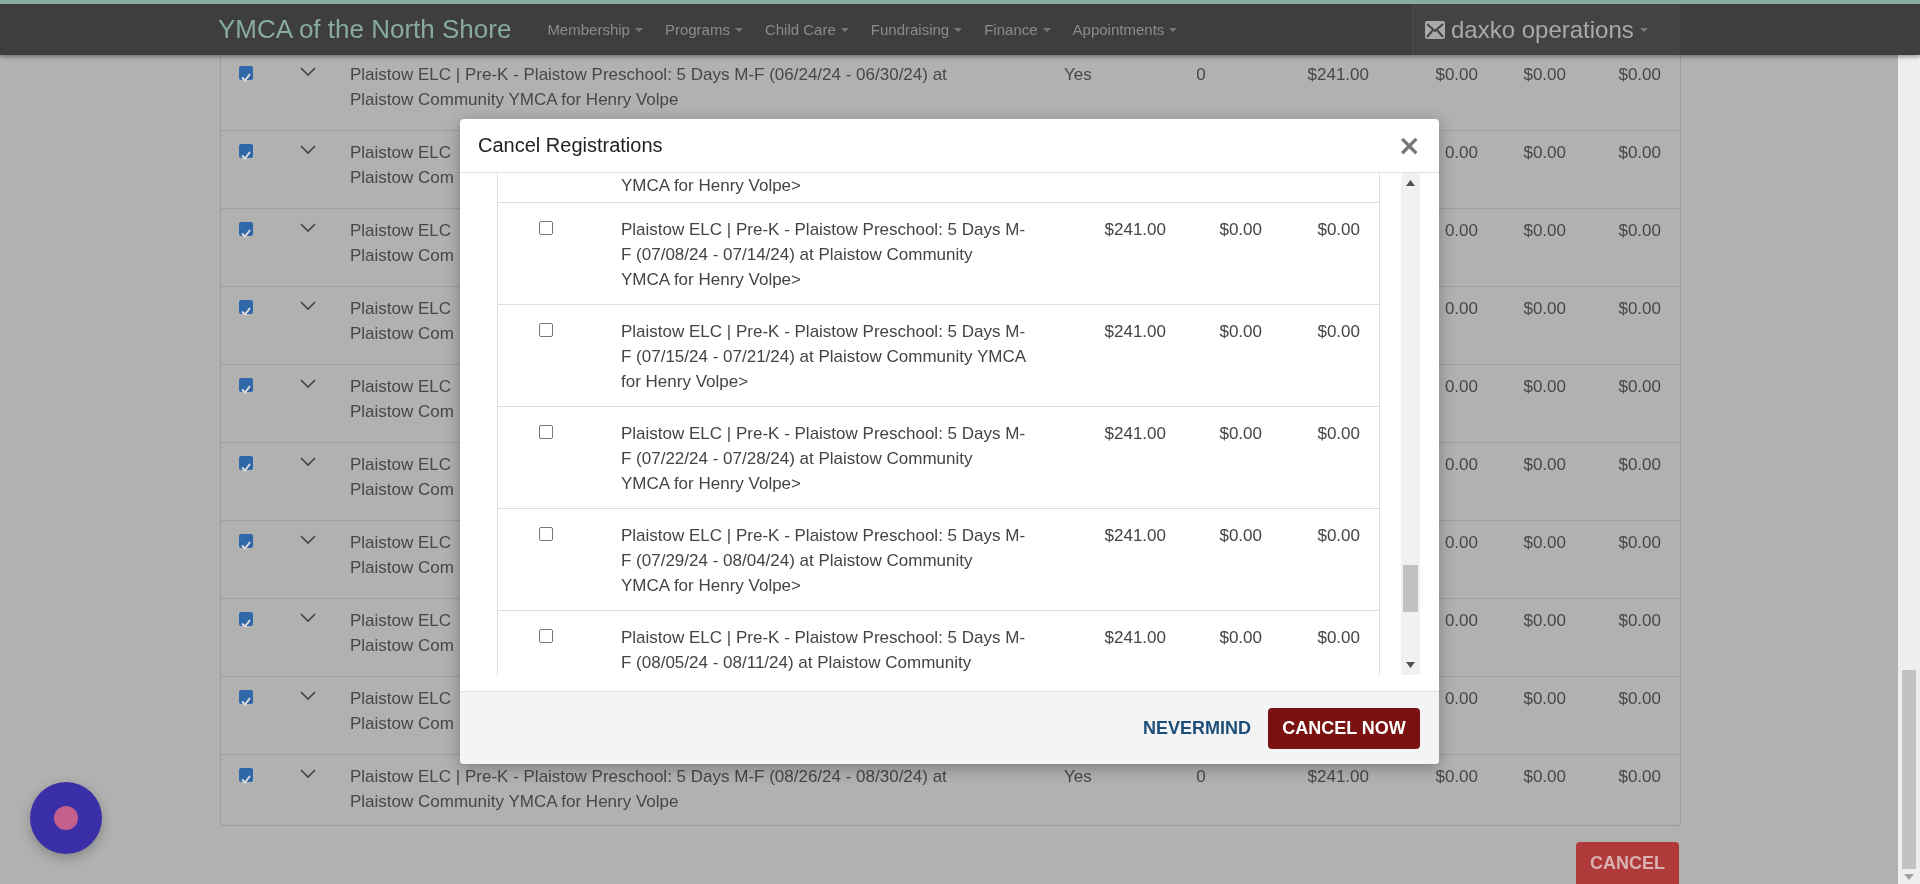 The height and width of the screenshot is (884, 1920). Describe the element at coordinates (1125, 29) in the screenshot. I see `nav-menu-item: Appointments` at that location.